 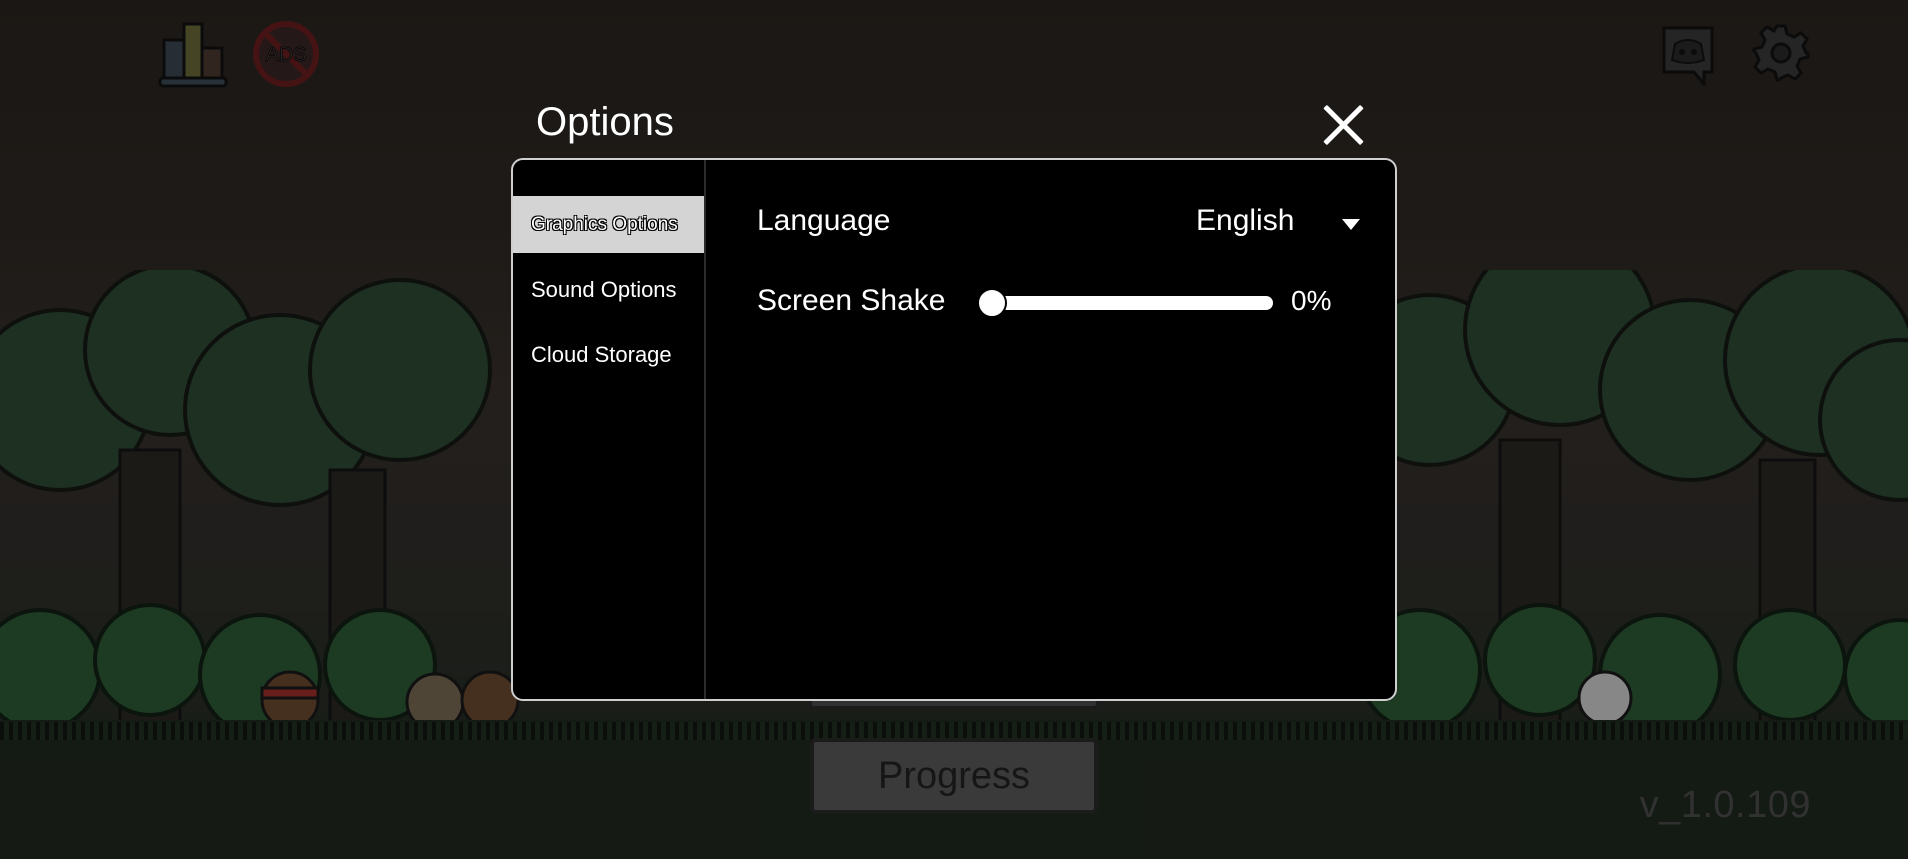 What do you see at coordinates (1311, 300) in the screenshot?
I see `screen-shake-value: 0%` at bounding box center [1311, 300].